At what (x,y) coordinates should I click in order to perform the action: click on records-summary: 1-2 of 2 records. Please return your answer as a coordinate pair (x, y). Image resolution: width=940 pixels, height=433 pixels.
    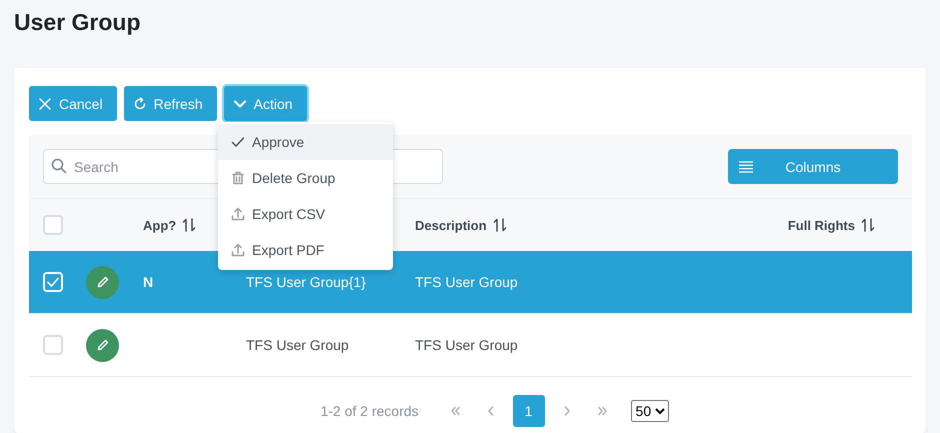
    Looking at the image, I should click on (369, 411).